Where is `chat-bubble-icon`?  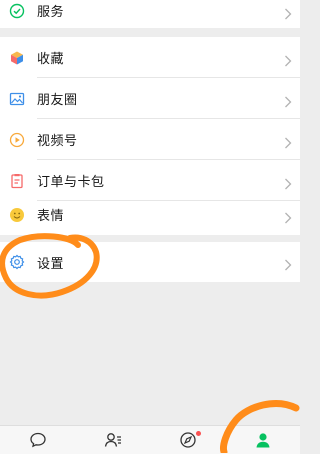 chat-bubble-icon is located at coordinates (37, 440).